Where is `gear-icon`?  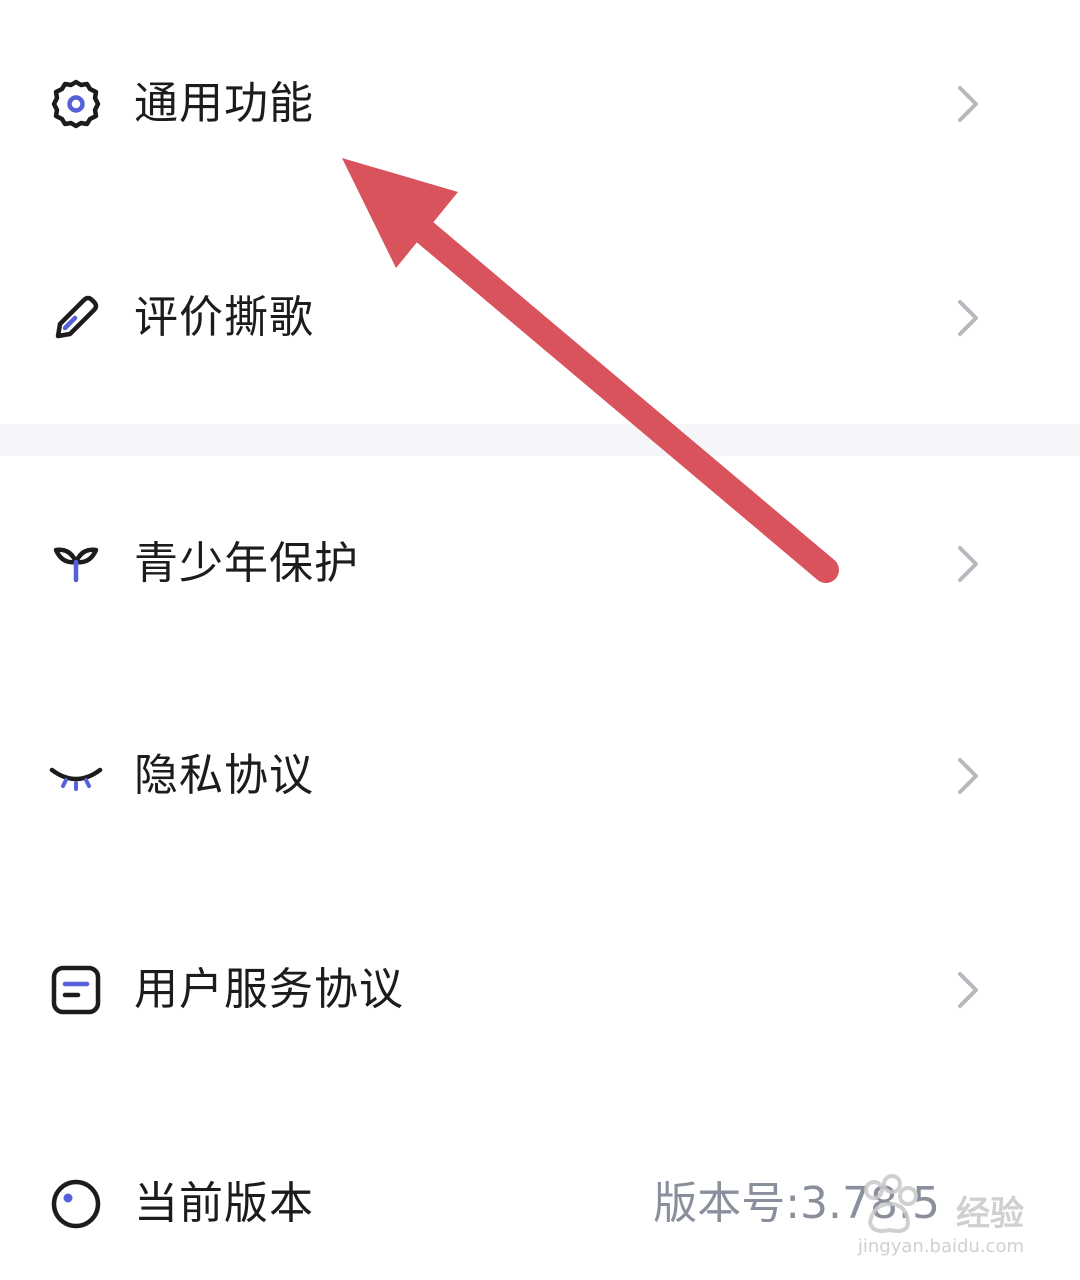
gear-icon is located at coordinates (76, 104).